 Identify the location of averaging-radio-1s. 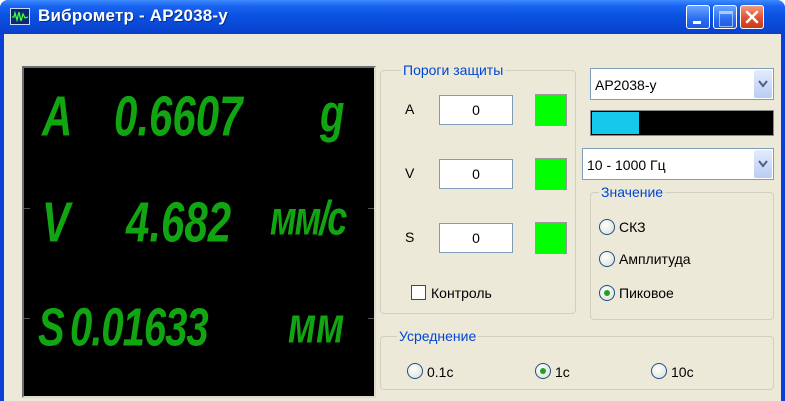
(543, 371).